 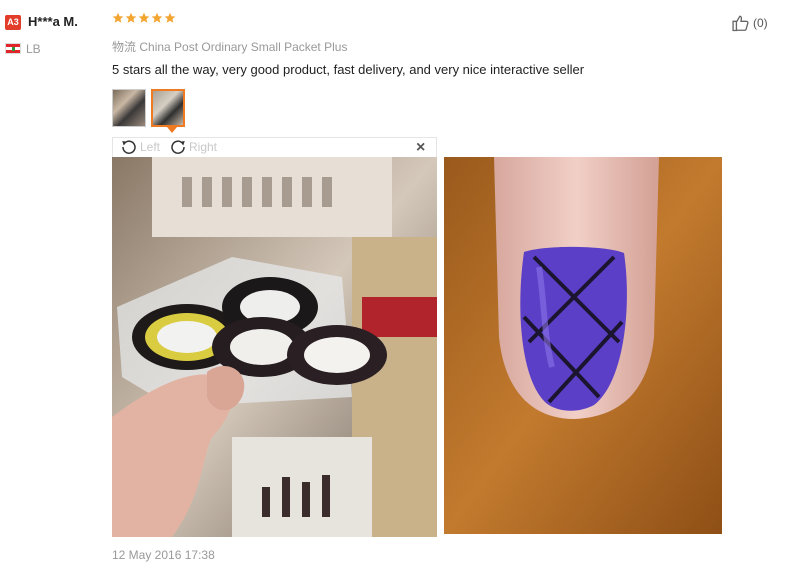 What do you see at coordinates (243, 47) in the screenshot?
I see `logistics-value: China Post Ordinary Small Packet Plus` at bounding box center [243, 47].